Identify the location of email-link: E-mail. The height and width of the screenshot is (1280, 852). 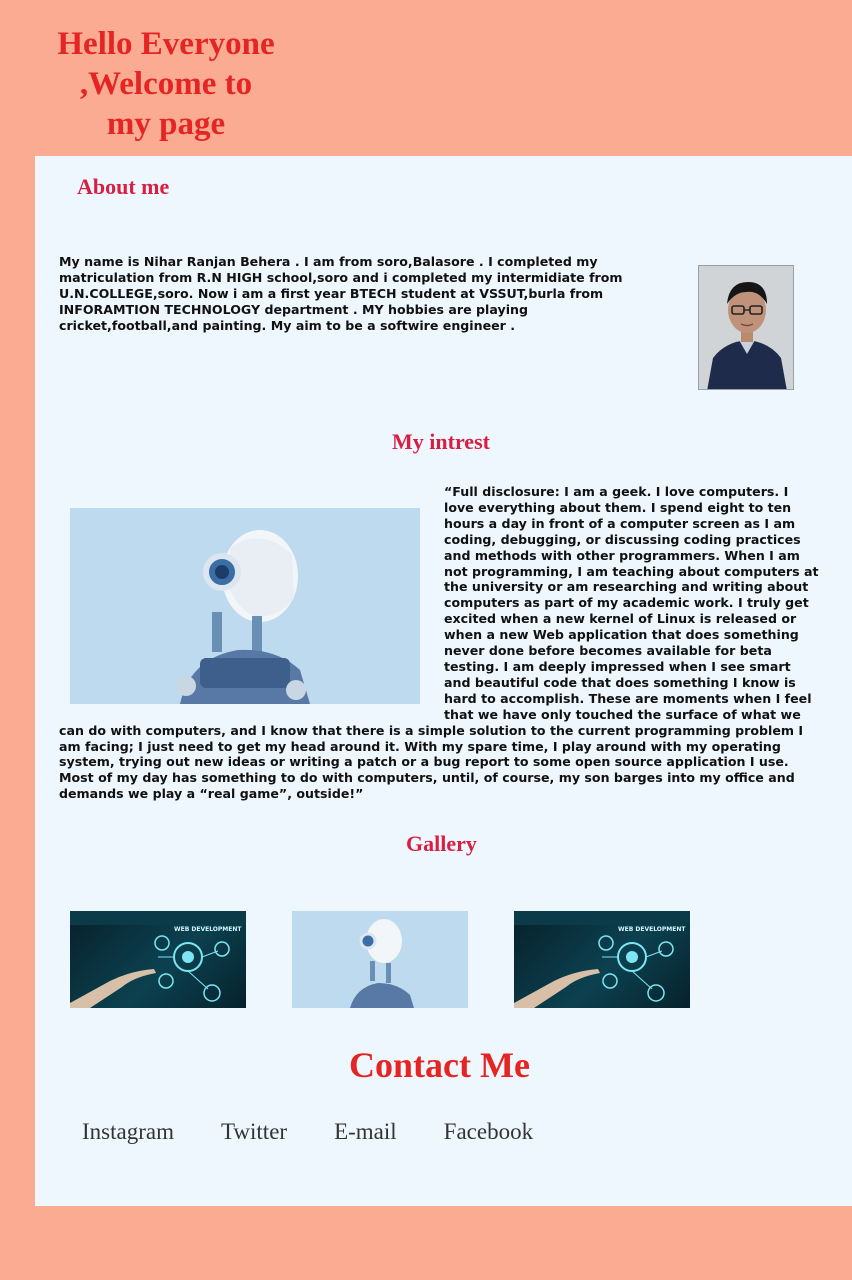
(365, 1132).